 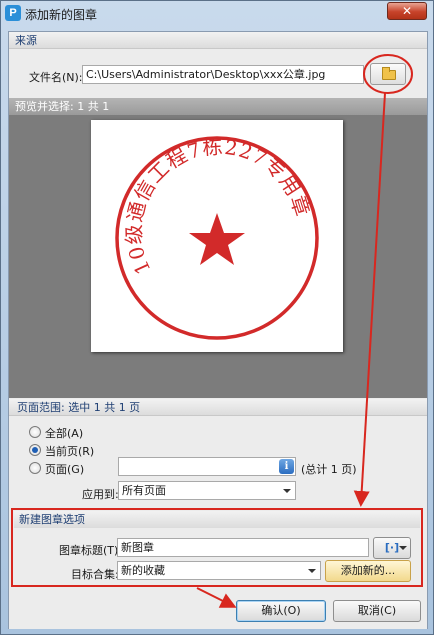 I want to click on target-collection-value: 新的收藏, so click(x=143, y=570).